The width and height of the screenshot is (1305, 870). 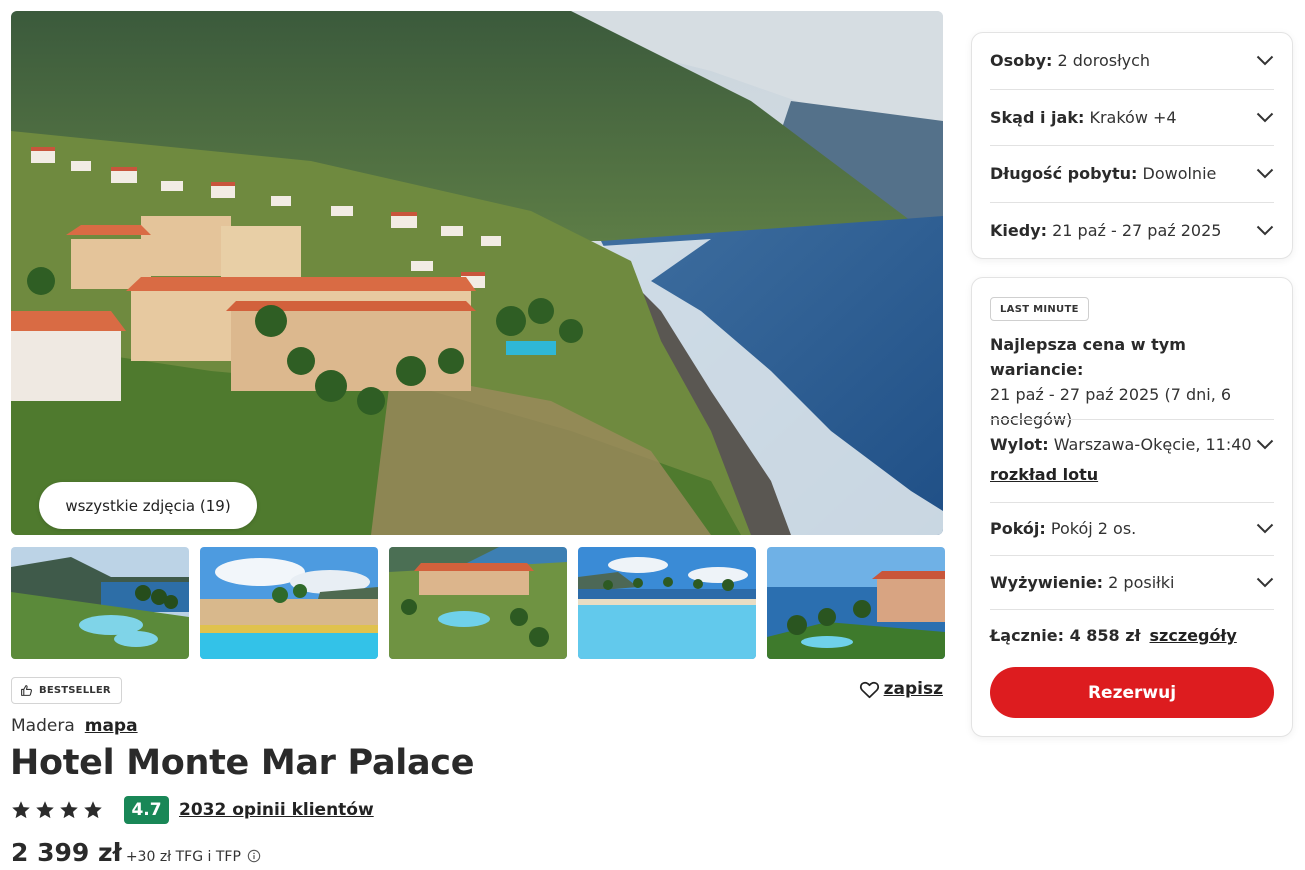 What do you see at coordinates (869, 689) in the screenshot?
I see `heart-icon` at bounding box center [869, 689].